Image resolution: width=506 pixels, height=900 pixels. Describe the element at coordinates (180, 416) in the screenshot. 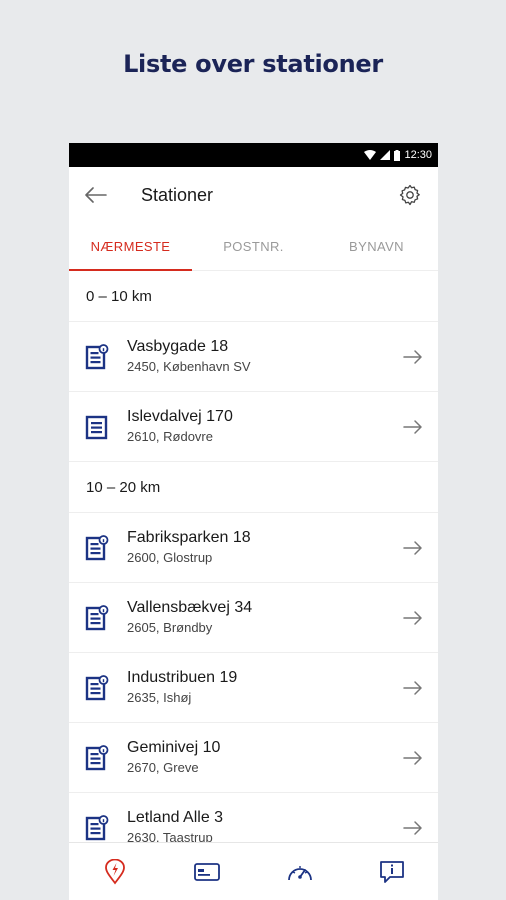

I see `station-street: Islevdalvej 170` at that location.